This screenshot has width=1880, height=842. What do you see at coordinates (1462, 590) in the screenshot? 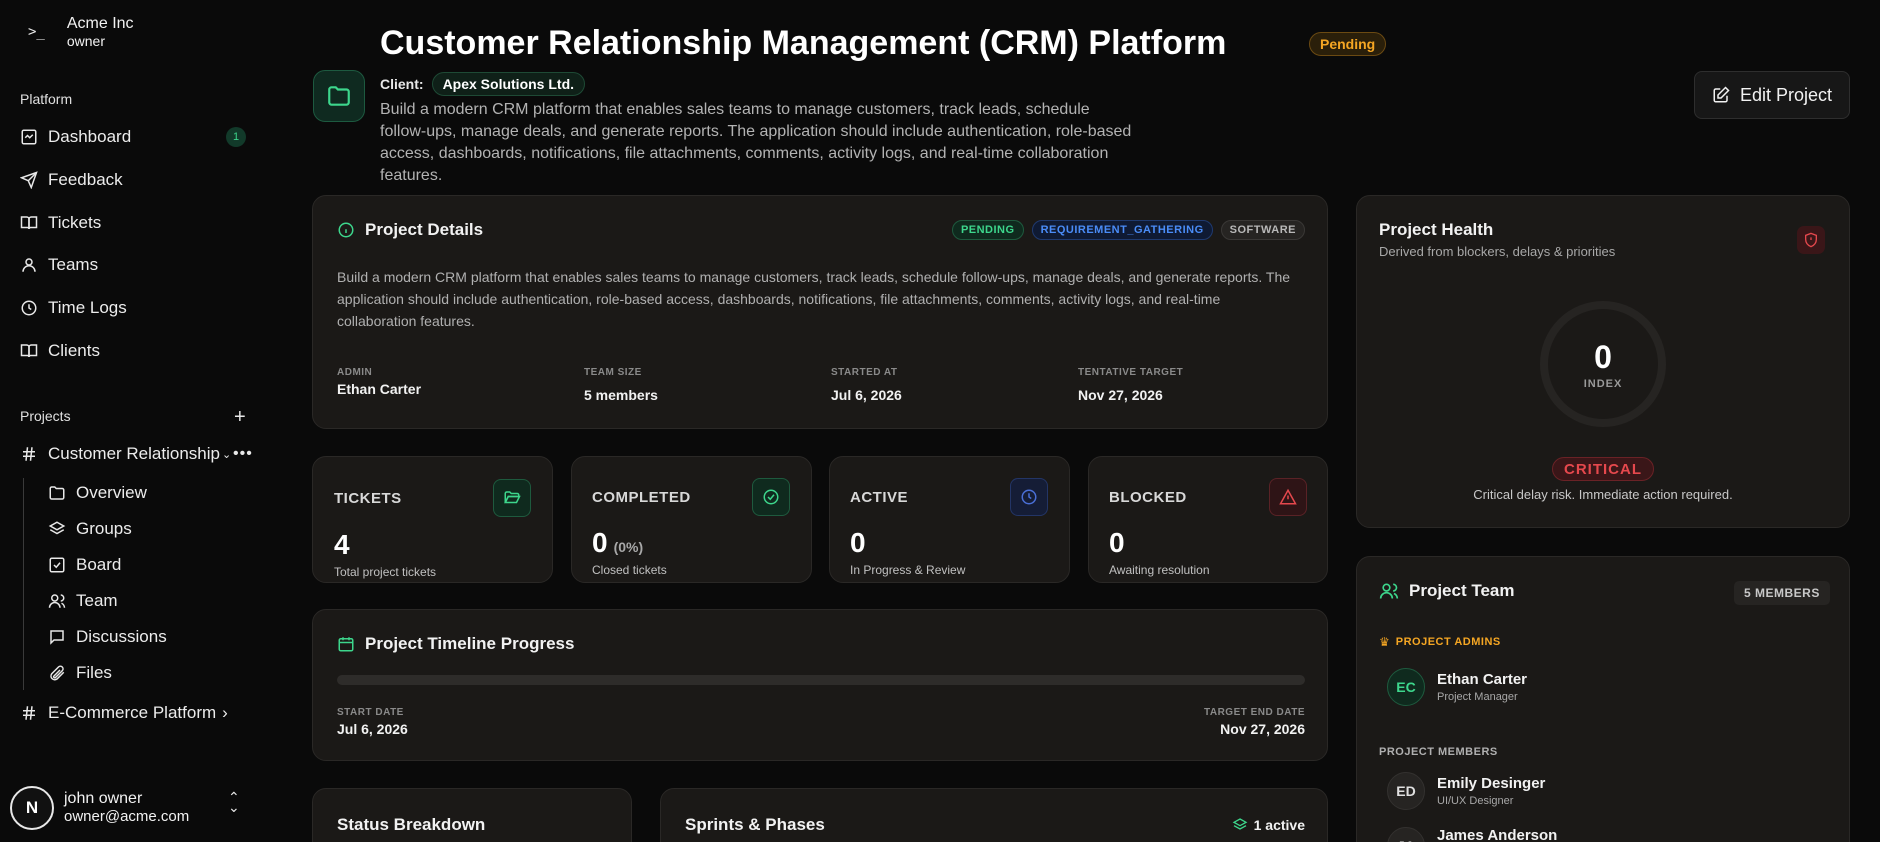
I see `team-title: Project Team` at bounding box center [1462, 590].